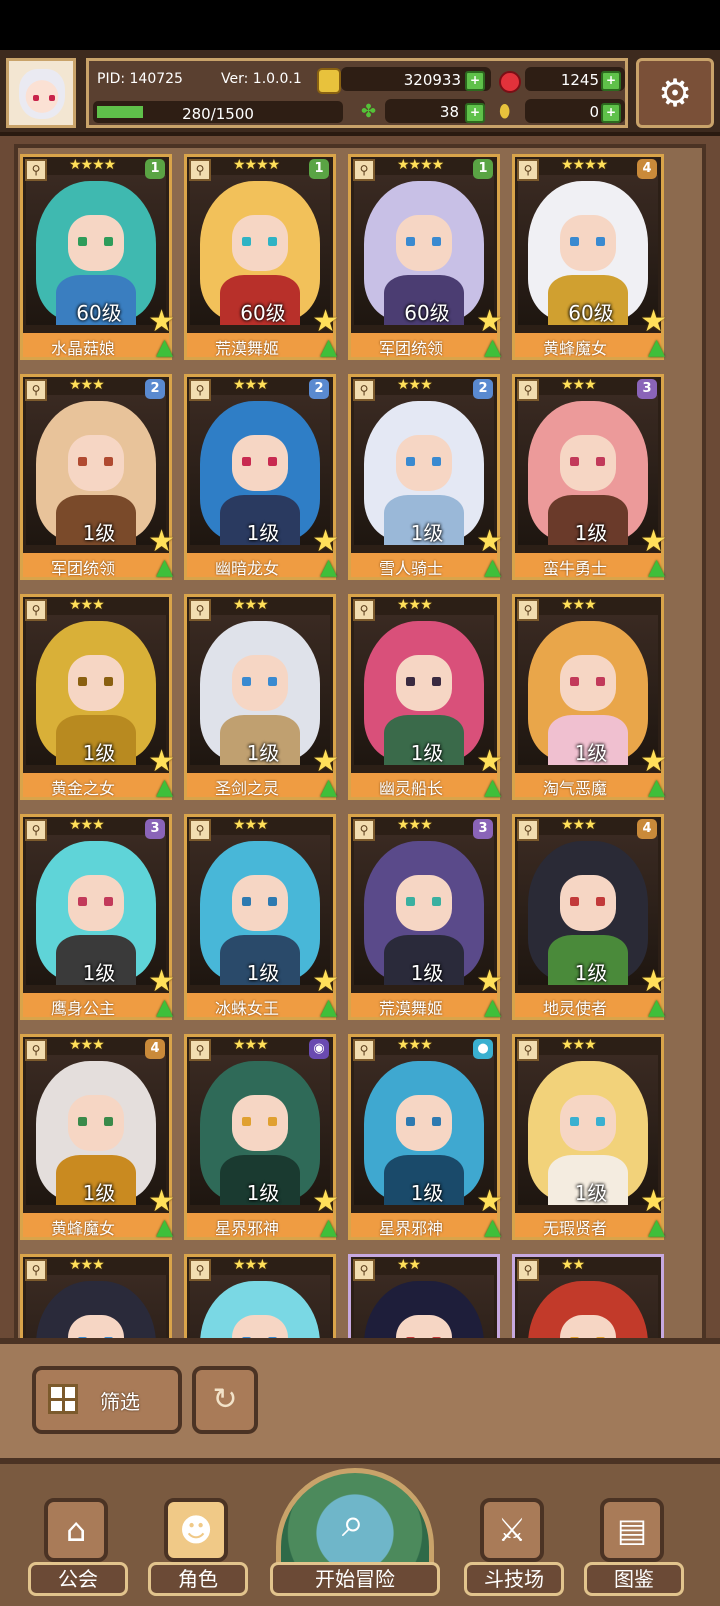 The image size is (720, 1606). Describe the element at coordinates (611, 113) in the screenshot. I see `token-add-button: +` at that location.